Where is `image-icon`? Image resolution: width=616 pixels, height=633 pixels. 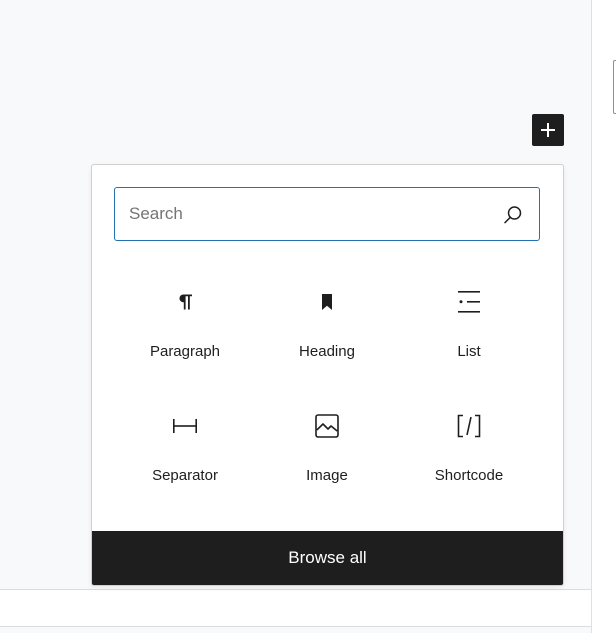
image-icon is located at coordinates (327, 426).